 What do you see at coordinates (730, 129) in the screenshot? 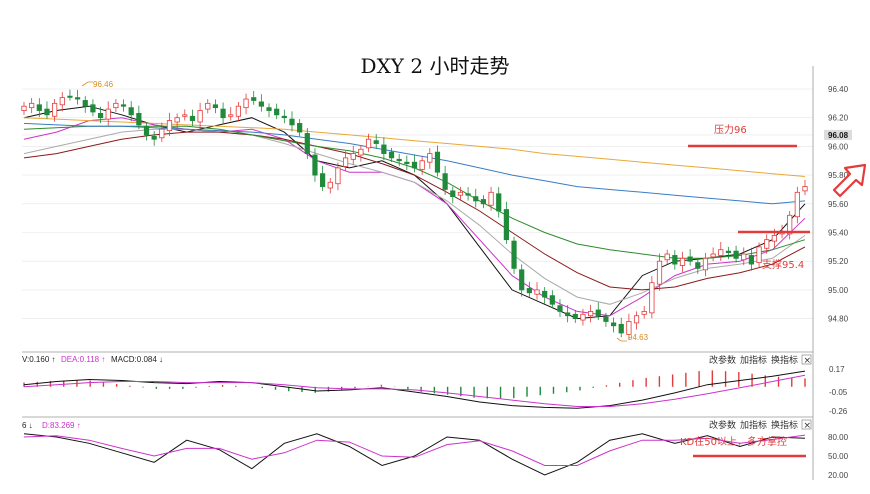
I see `resistance-label: 压力96` at bounding box center [730, 129].